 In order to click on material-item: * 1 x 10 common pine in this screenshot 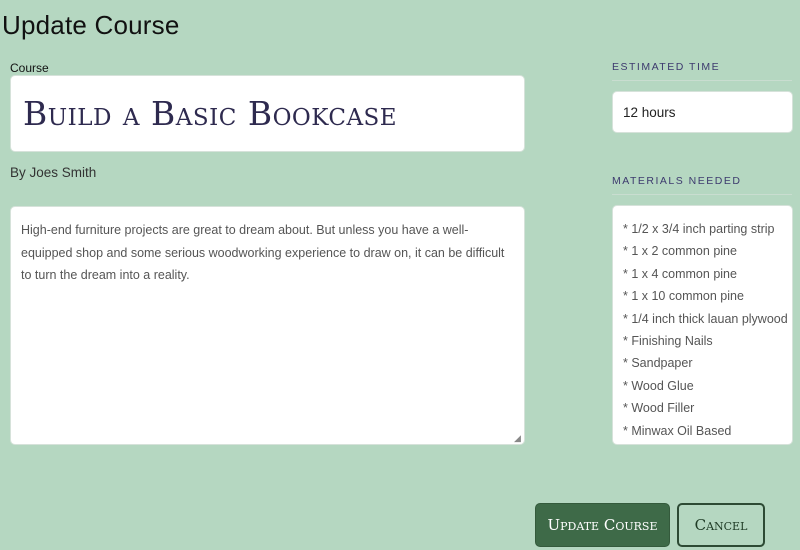, I will do `click(683, 296)`.